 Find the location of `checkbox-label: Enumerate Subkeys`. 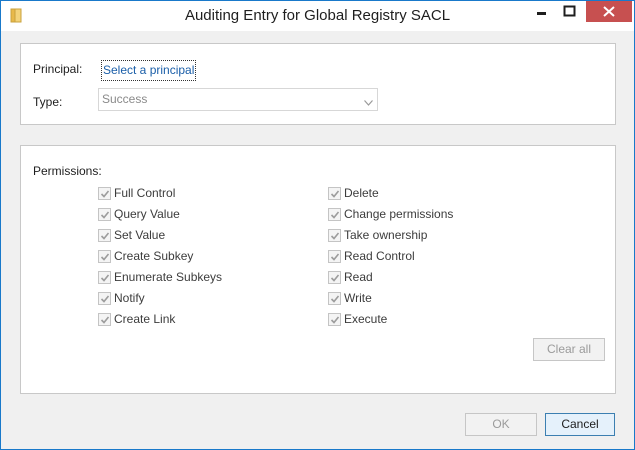

checkbox-label: Enumerate Subkeys is located at coordinates (168, 277).